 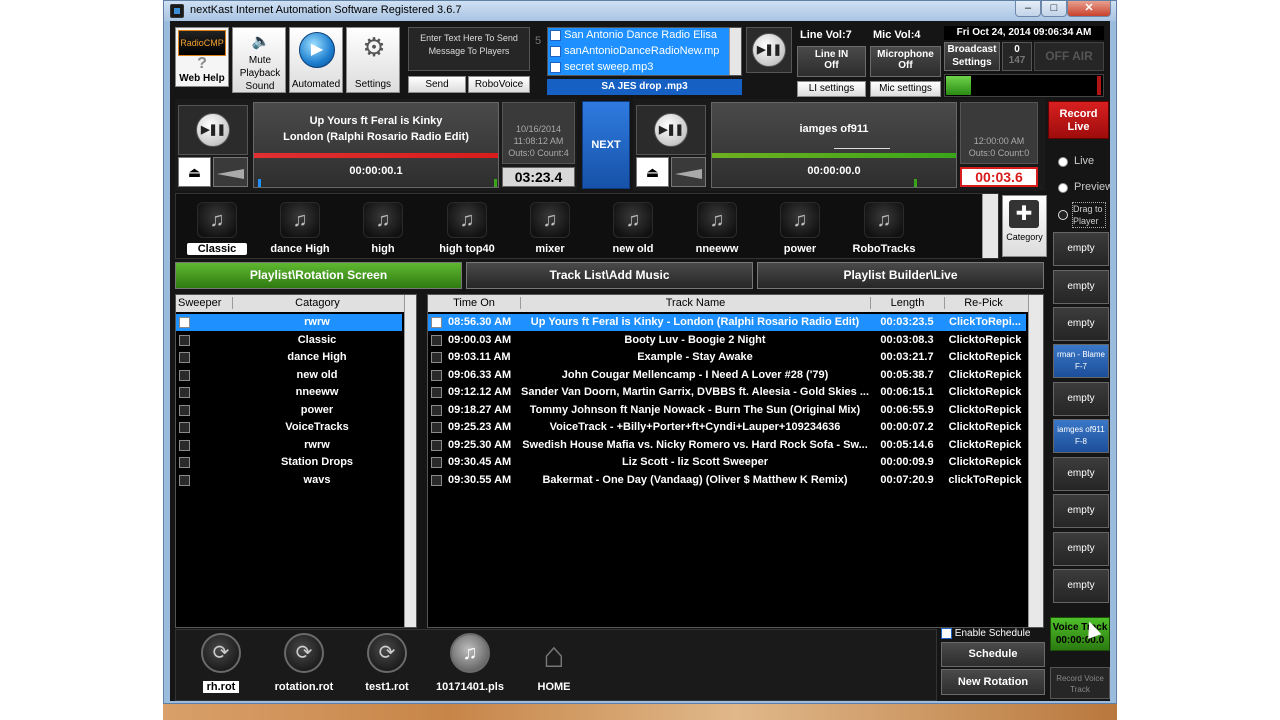 What do you see at coordinates (467, 249) in the screenshot?
I see `category-label: high top40` at bounding box center [467, 249].